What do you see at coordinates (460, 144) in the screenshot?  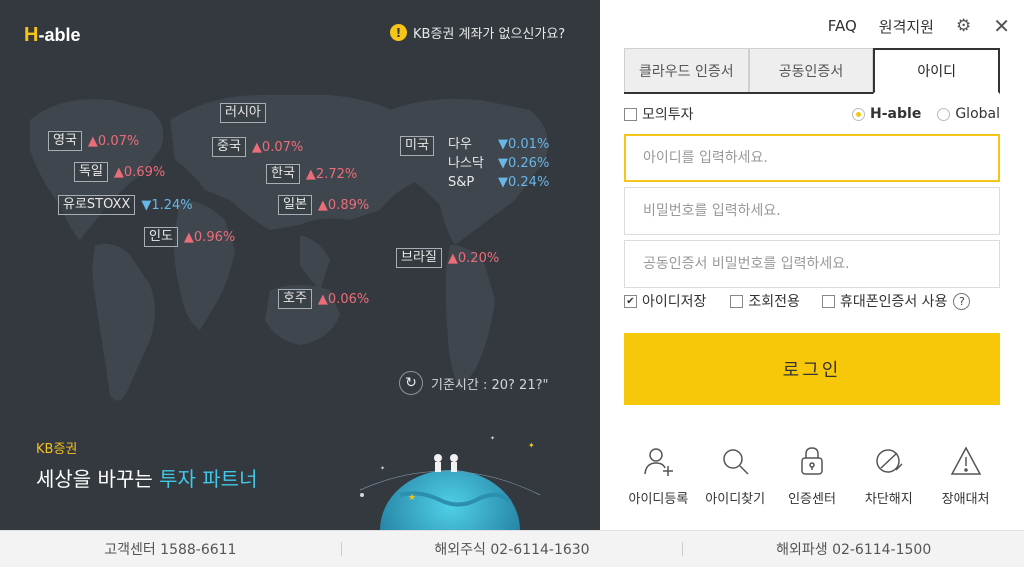 I see `index-name: 다우` at bounding box center [460, 144].